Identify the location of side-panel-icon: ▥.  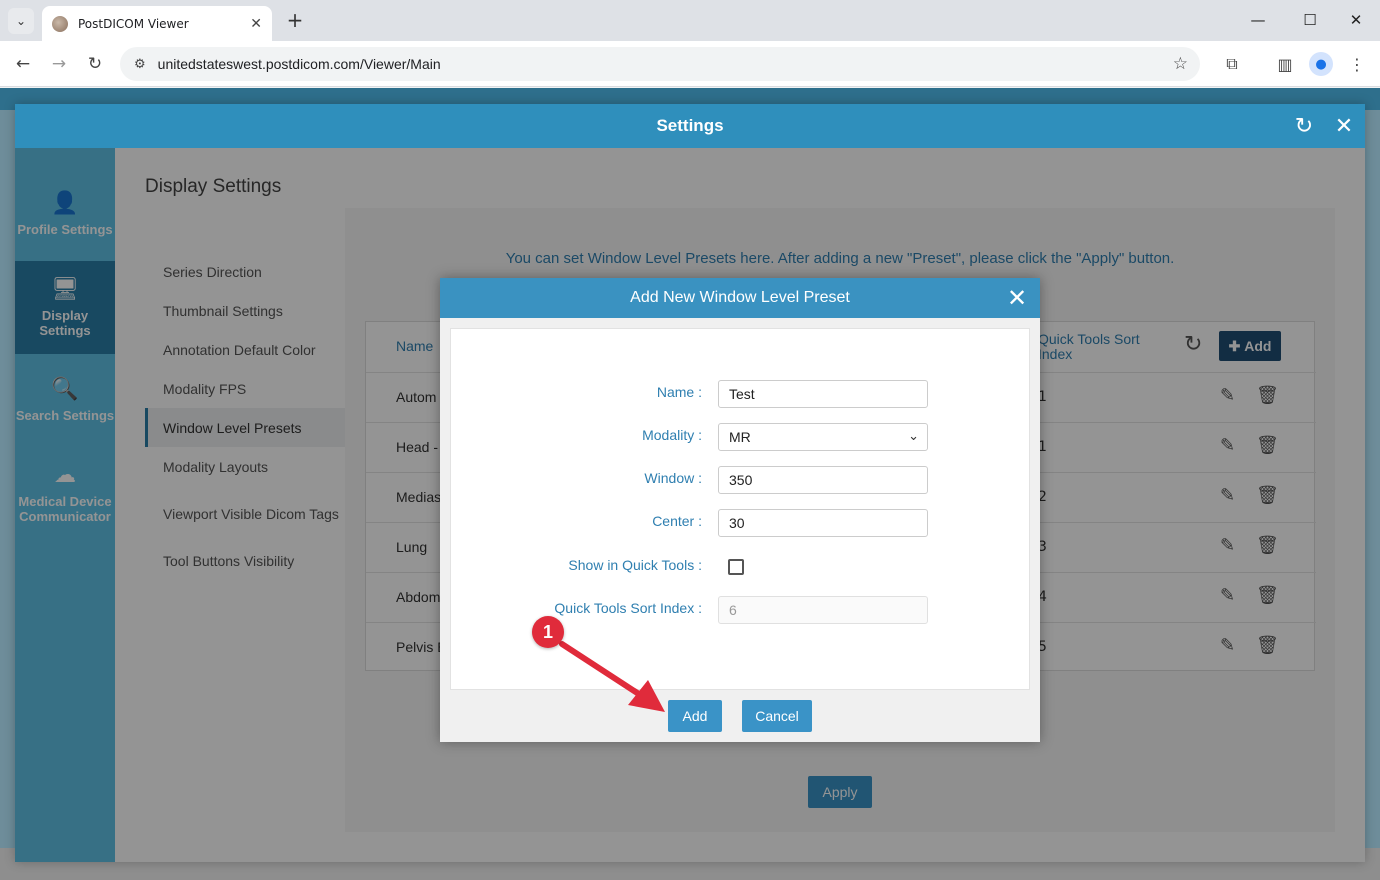
(1285, 64).